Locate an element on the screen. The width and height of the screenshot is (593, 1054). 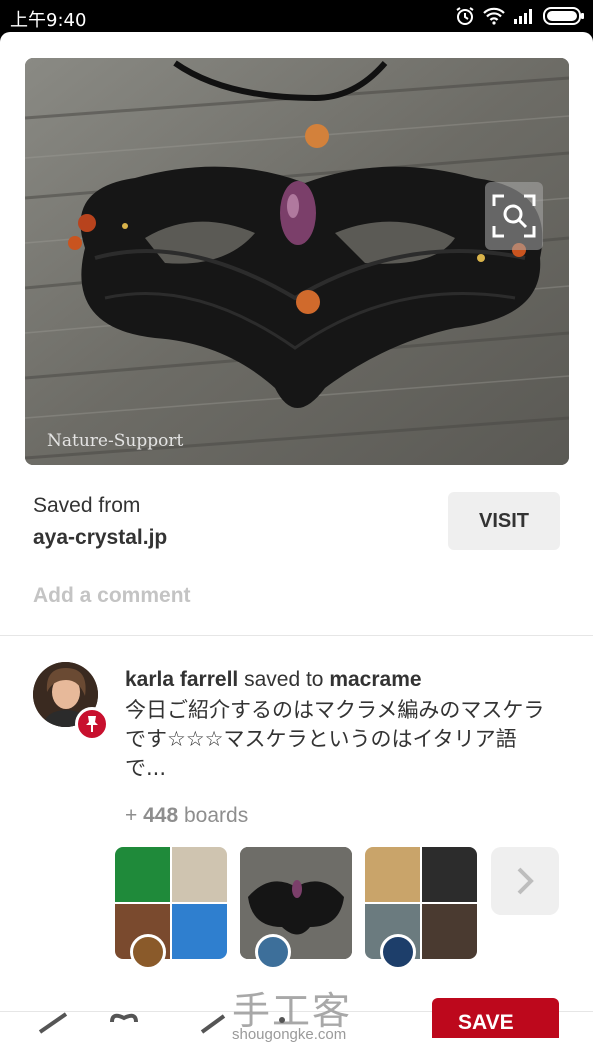
chevron-right-icon is located at coordinates (525, 881).